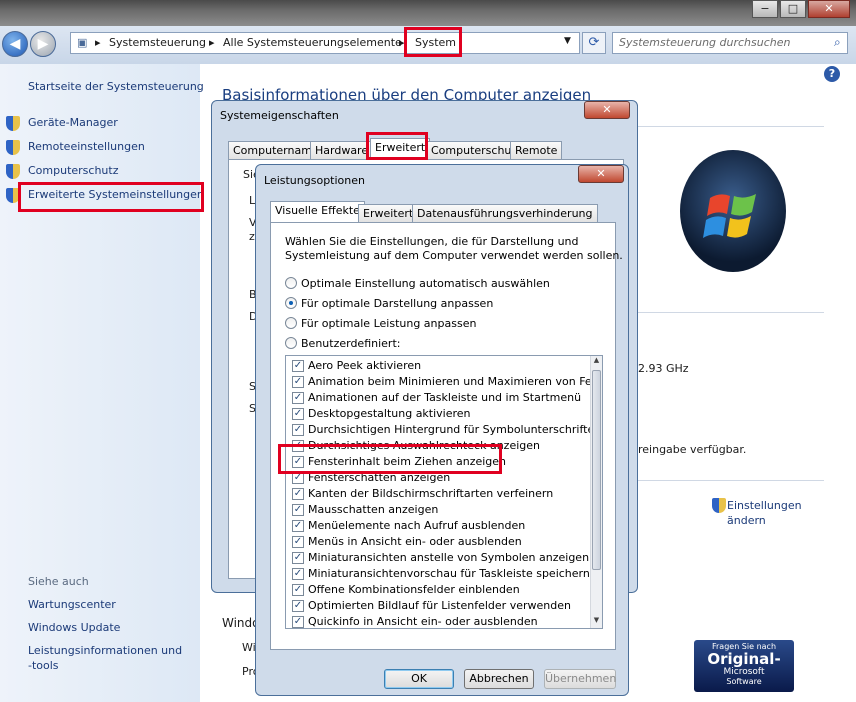 This screenshot has height=702, width=856. Describe the element at coordinates (74, 627) in the screenshot. I see `see-also-windows-update: Windows Update` at that location.